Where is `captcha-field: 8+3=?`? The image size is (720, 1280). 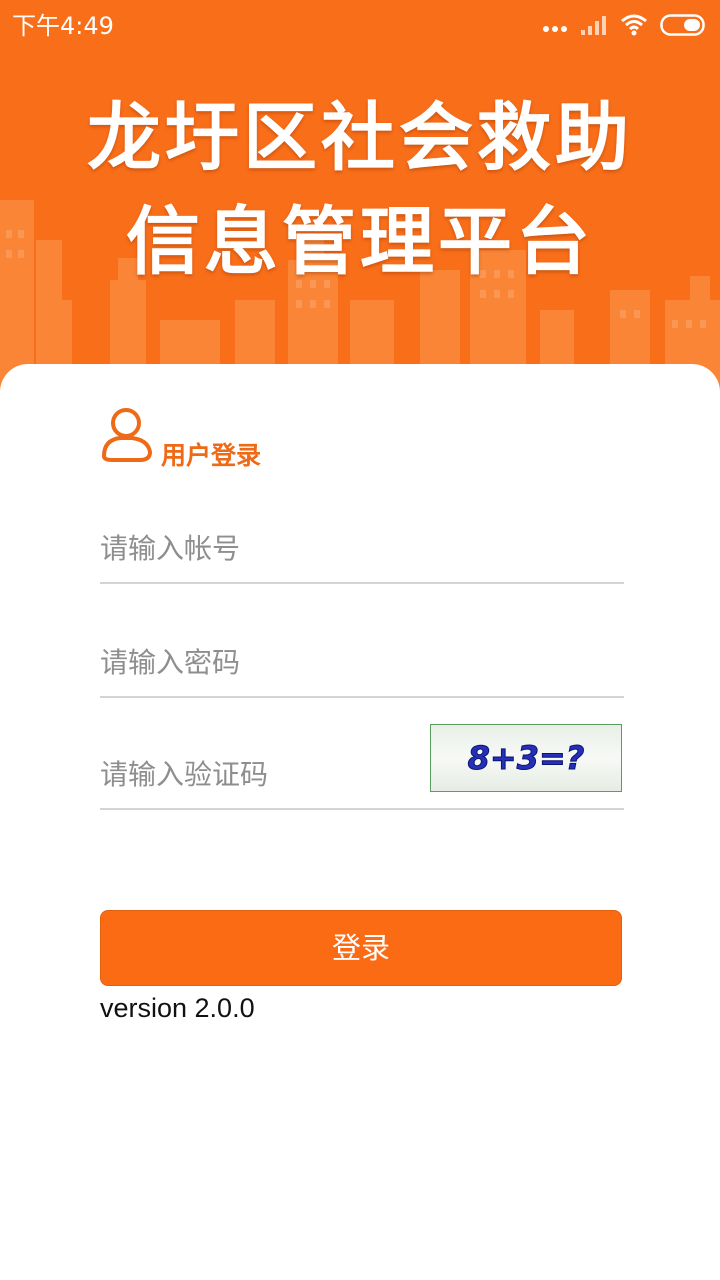 captcha-field: 8+3=? is located at coordinates (362, 767).